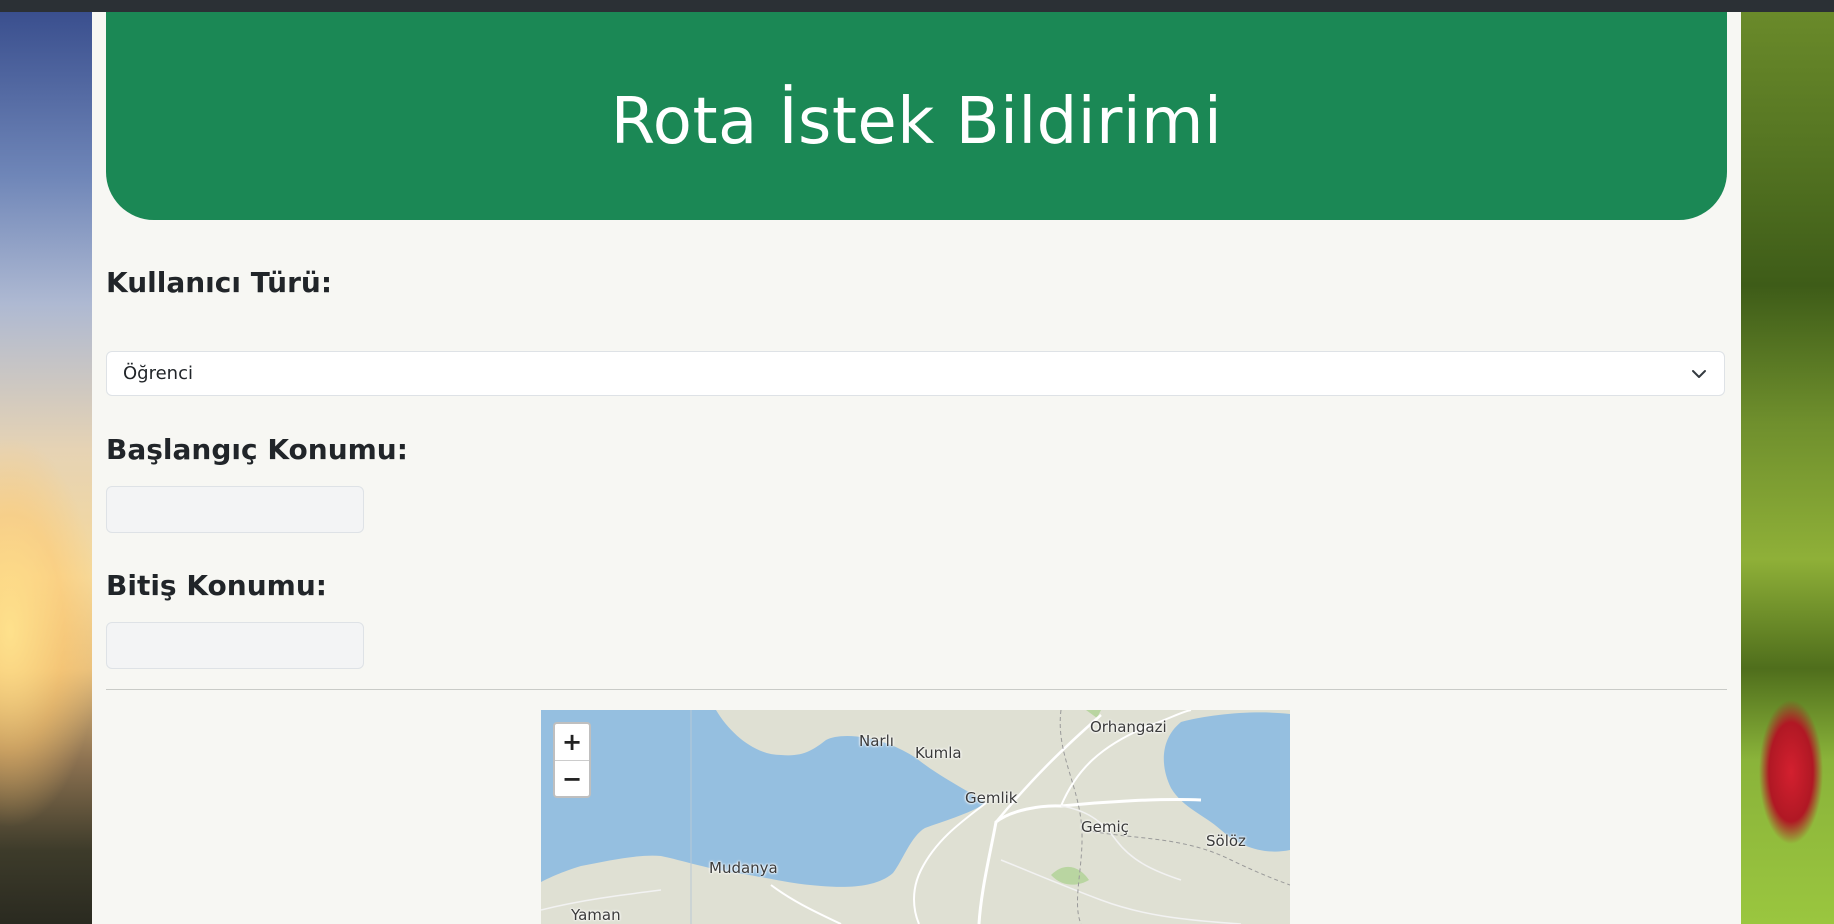 The image size is (1834, 924). Describe the element at coordinates (1787, 468) in the screenshot. I see `background-image-right` at that location.